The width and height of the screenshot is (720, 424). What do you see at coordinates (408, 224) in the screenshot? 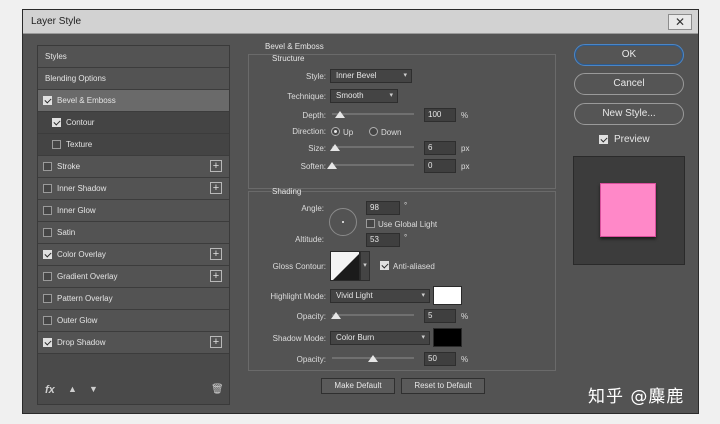
I see `use-global-light-label: Use Global Light` at bounding box center [408, 224].